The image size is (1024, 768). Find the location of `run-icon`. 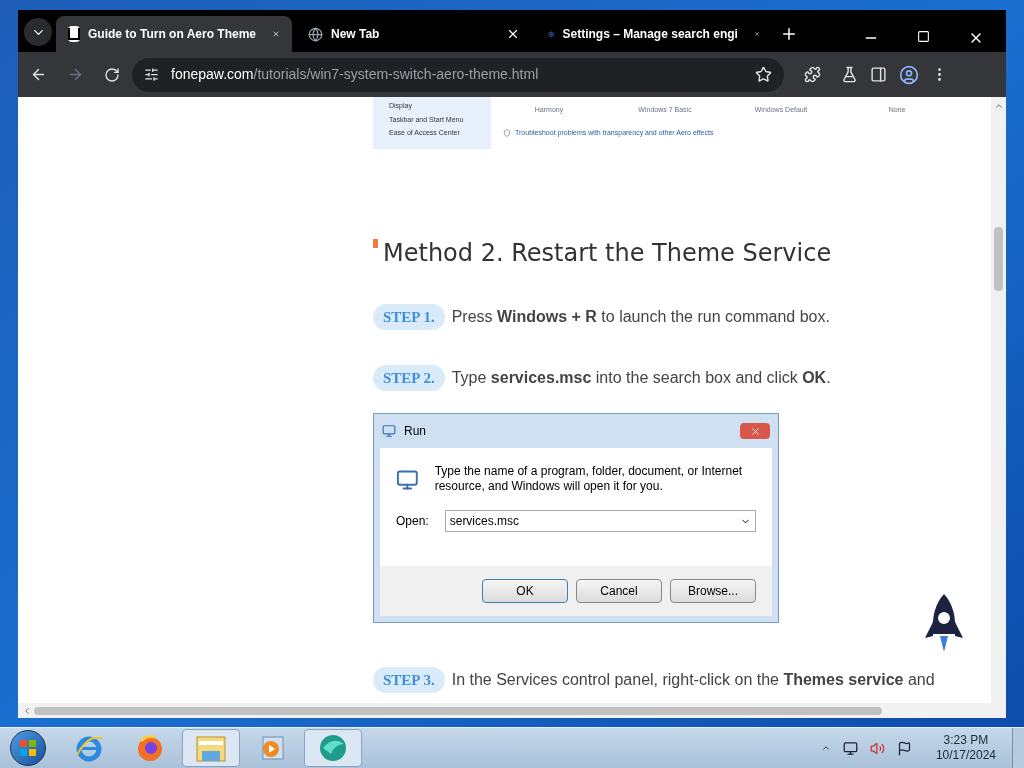

run-icon is located at coordinates (389, 431).